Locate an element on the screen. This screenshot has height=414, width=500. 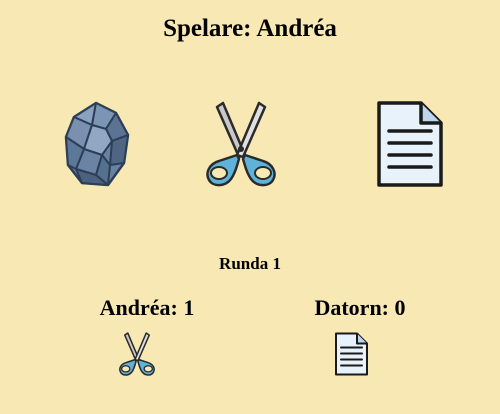
scissors-button is located at coordinates (241, 144).